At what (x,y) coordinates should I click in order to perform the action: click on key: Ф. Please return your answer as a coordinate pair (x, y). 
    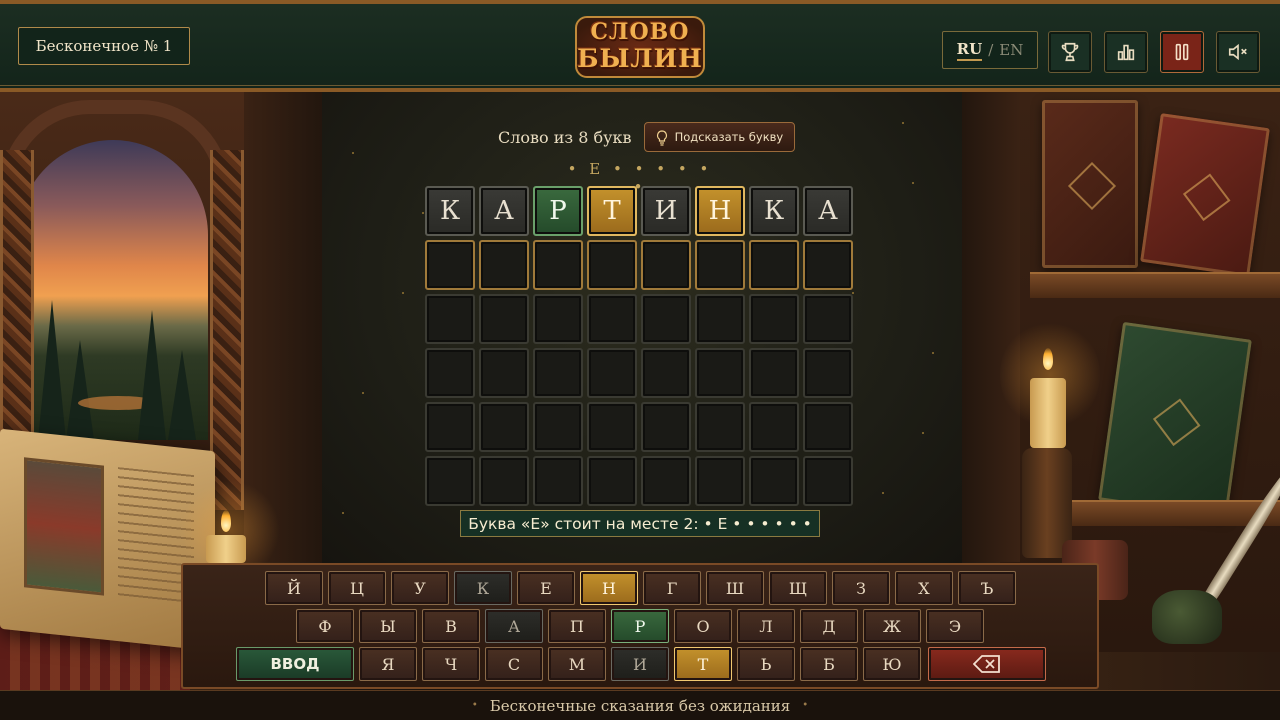
    Looking at the image, I should click on (325, 626).